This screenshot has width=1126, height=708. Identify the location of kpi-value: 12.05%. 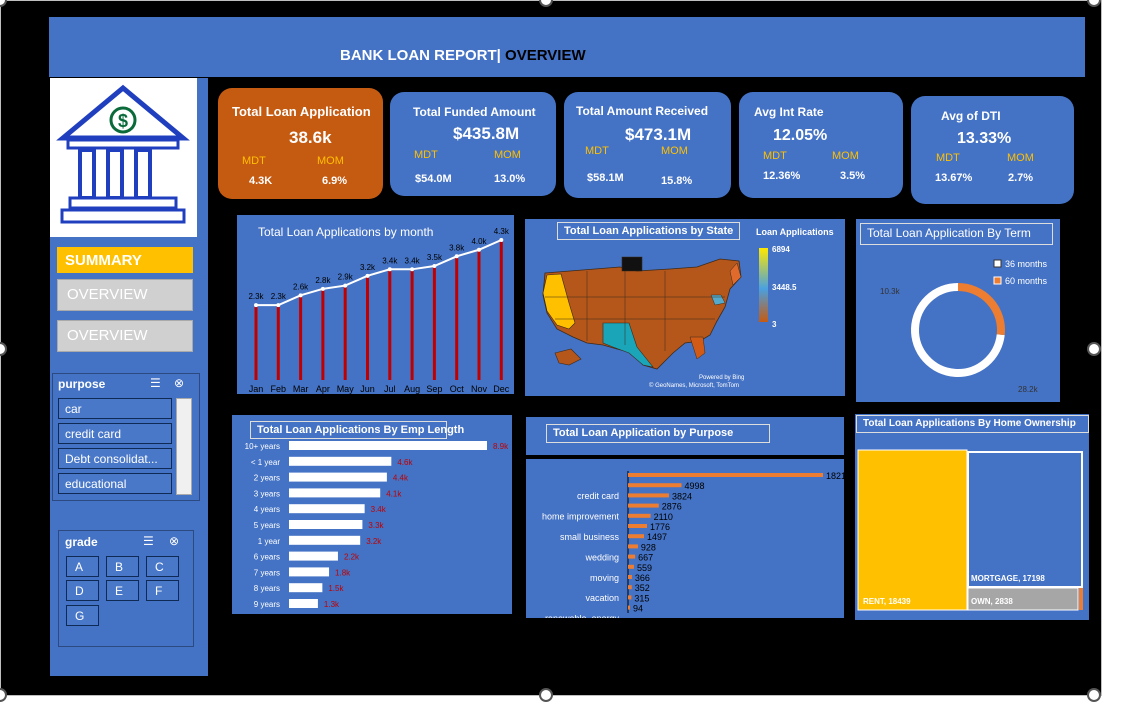
(800, 135).